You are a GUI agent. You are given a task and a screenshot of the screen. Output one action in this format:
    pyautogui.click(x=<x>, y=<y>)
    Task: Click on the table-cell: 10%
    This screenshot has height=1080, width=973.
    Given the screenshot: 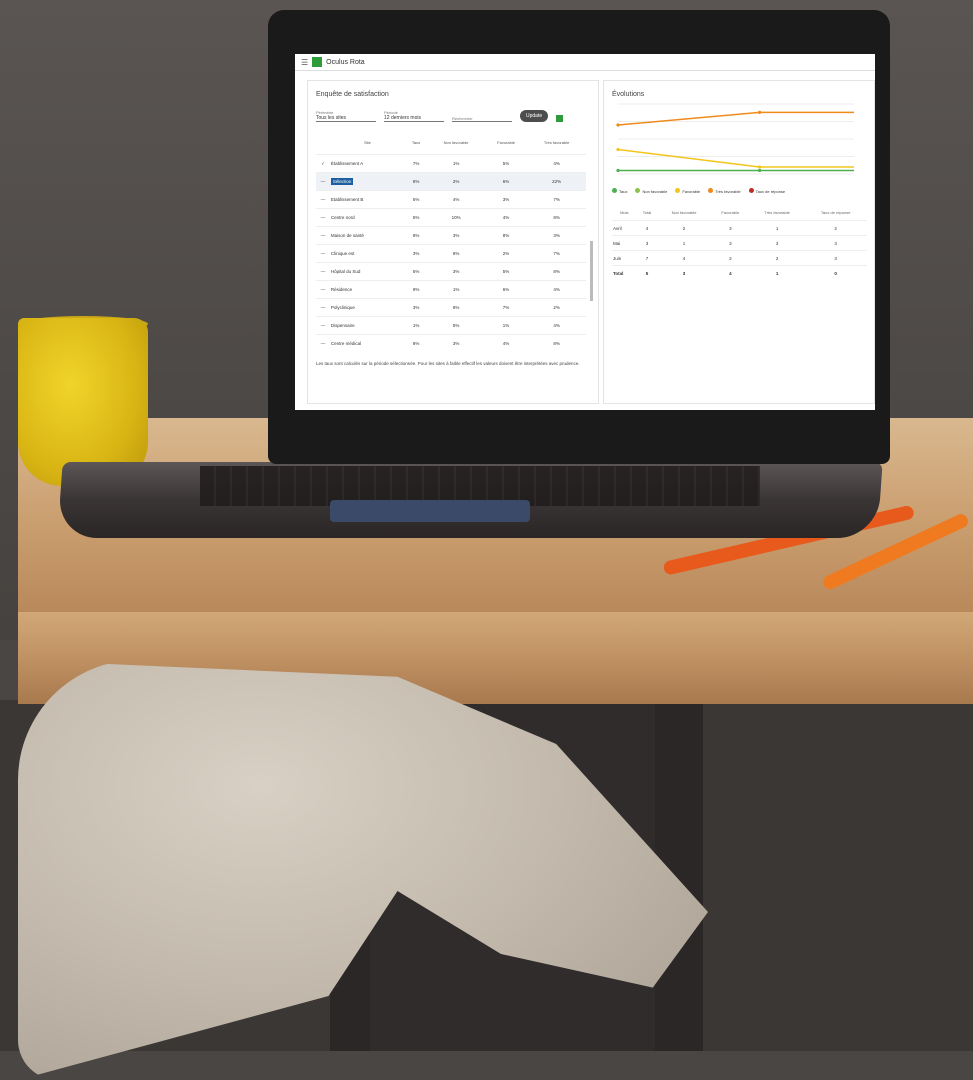 What is the action you would take?
    pyautogui.click(x=456, y=217)
    